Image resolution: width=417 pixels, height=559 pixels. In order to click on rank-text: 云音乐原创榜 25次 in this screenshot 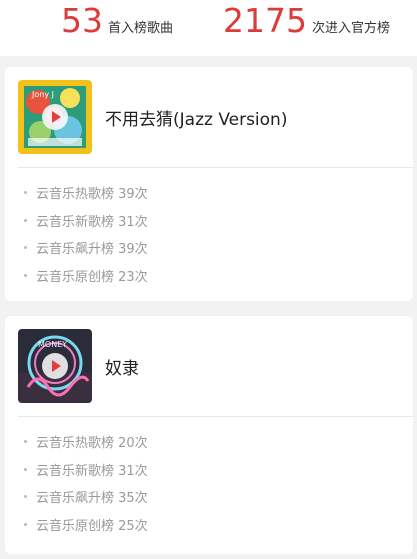, I will do `click(92, 526)`.